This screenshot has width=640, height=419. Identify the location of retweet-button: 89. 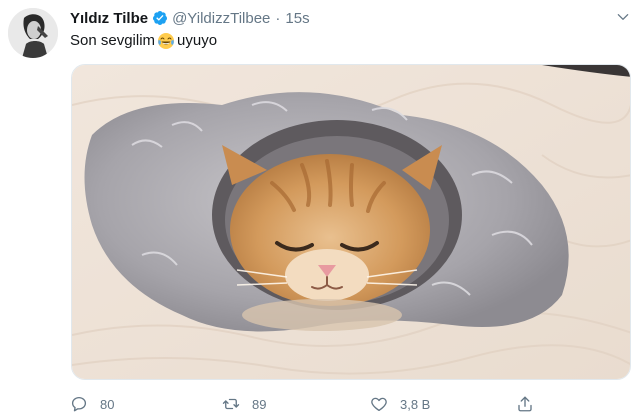
(244, 404).